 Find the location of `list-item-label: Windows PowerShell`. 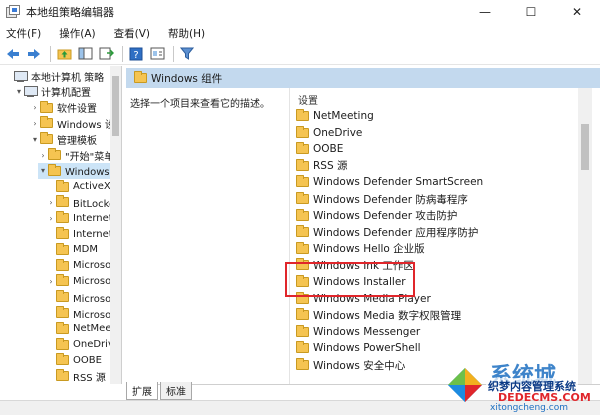

list-item-label: Windows PowerShell is located at coordinates (367, 348).